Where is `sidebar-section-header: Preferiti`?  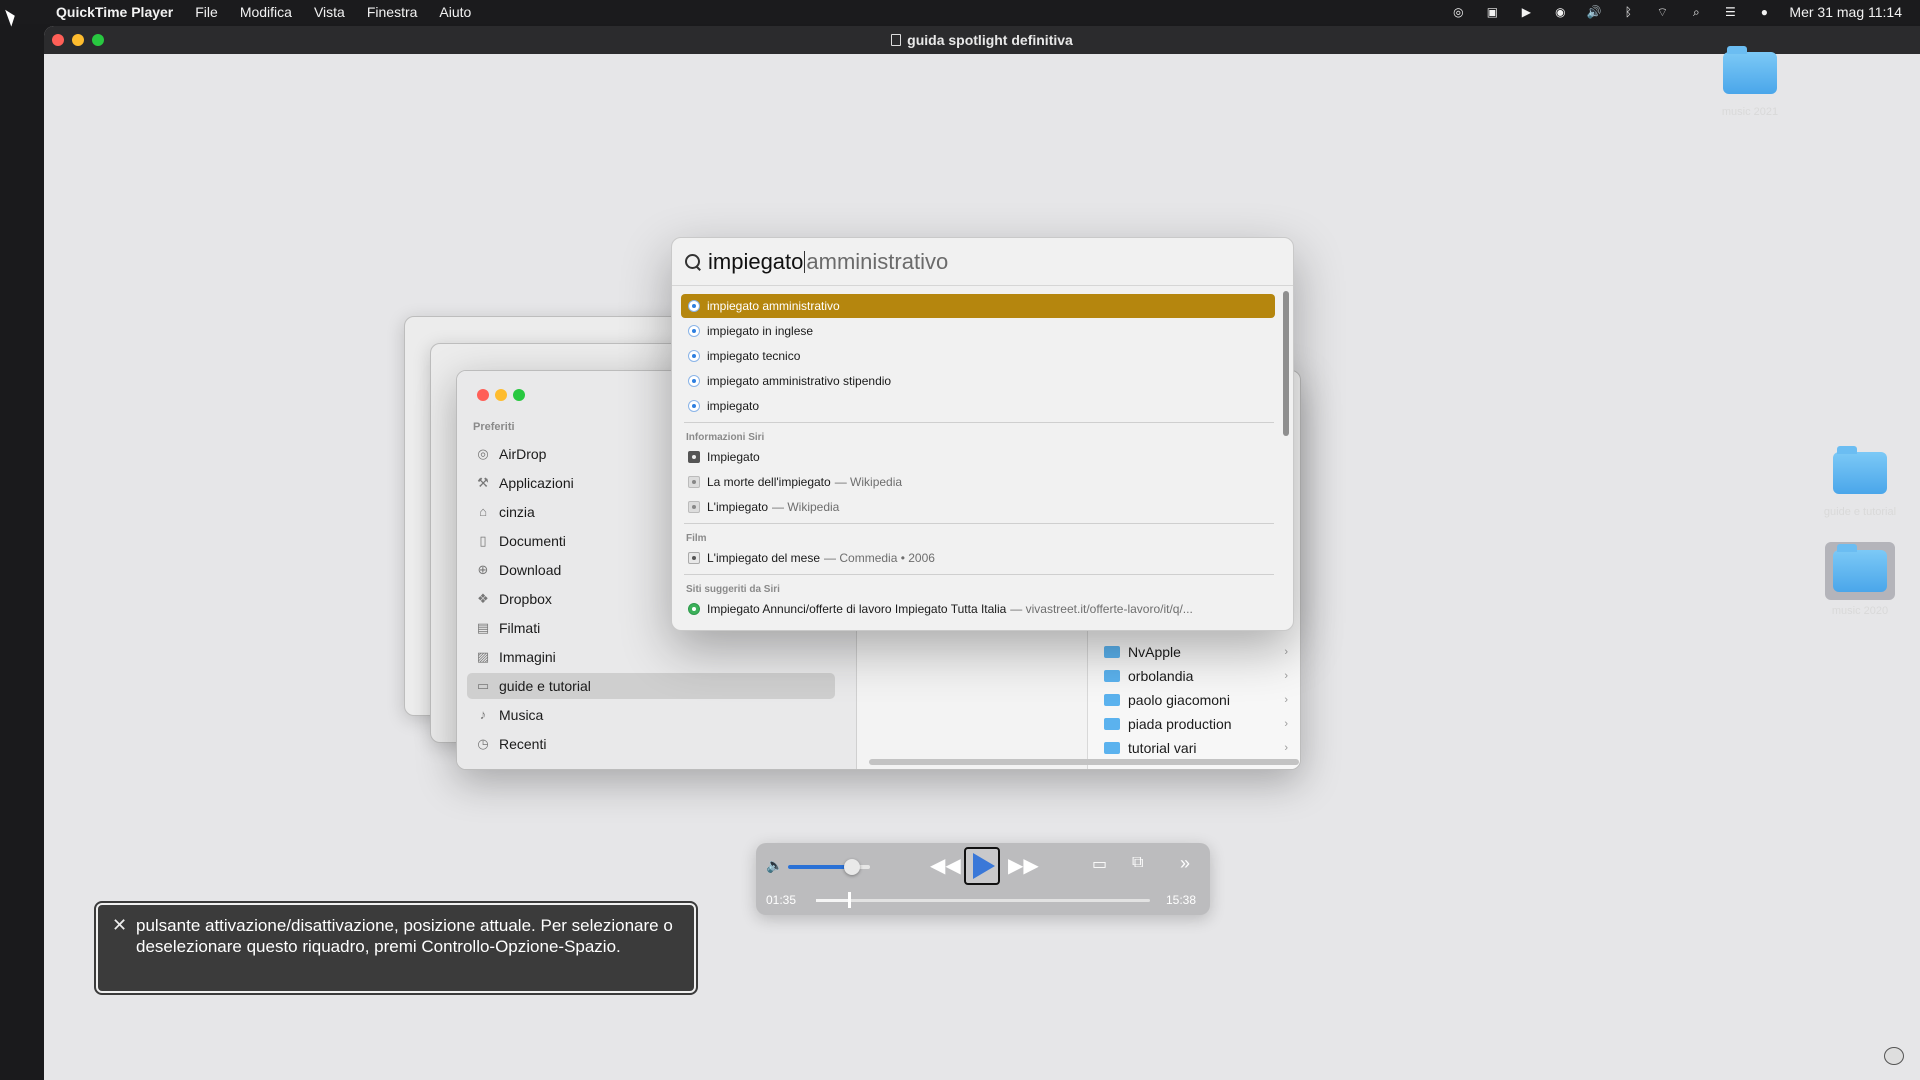
sidebar-section-header: Preferiti is located at coordinates (494, 427).